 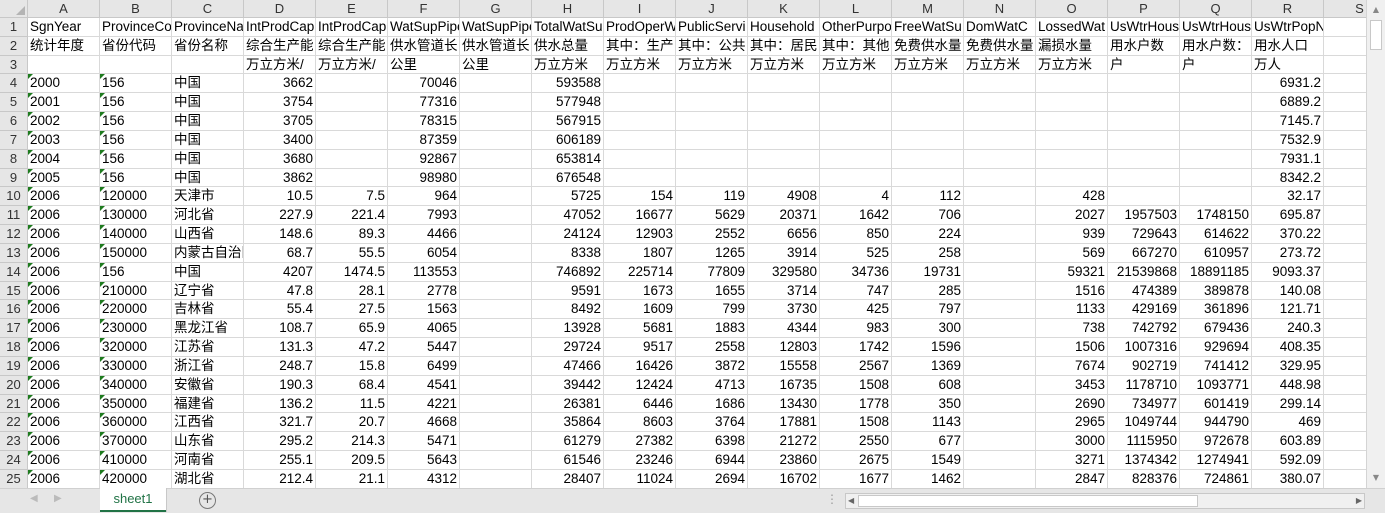 I want to click on data-cell: 136.2, so click(x=280, y=404).